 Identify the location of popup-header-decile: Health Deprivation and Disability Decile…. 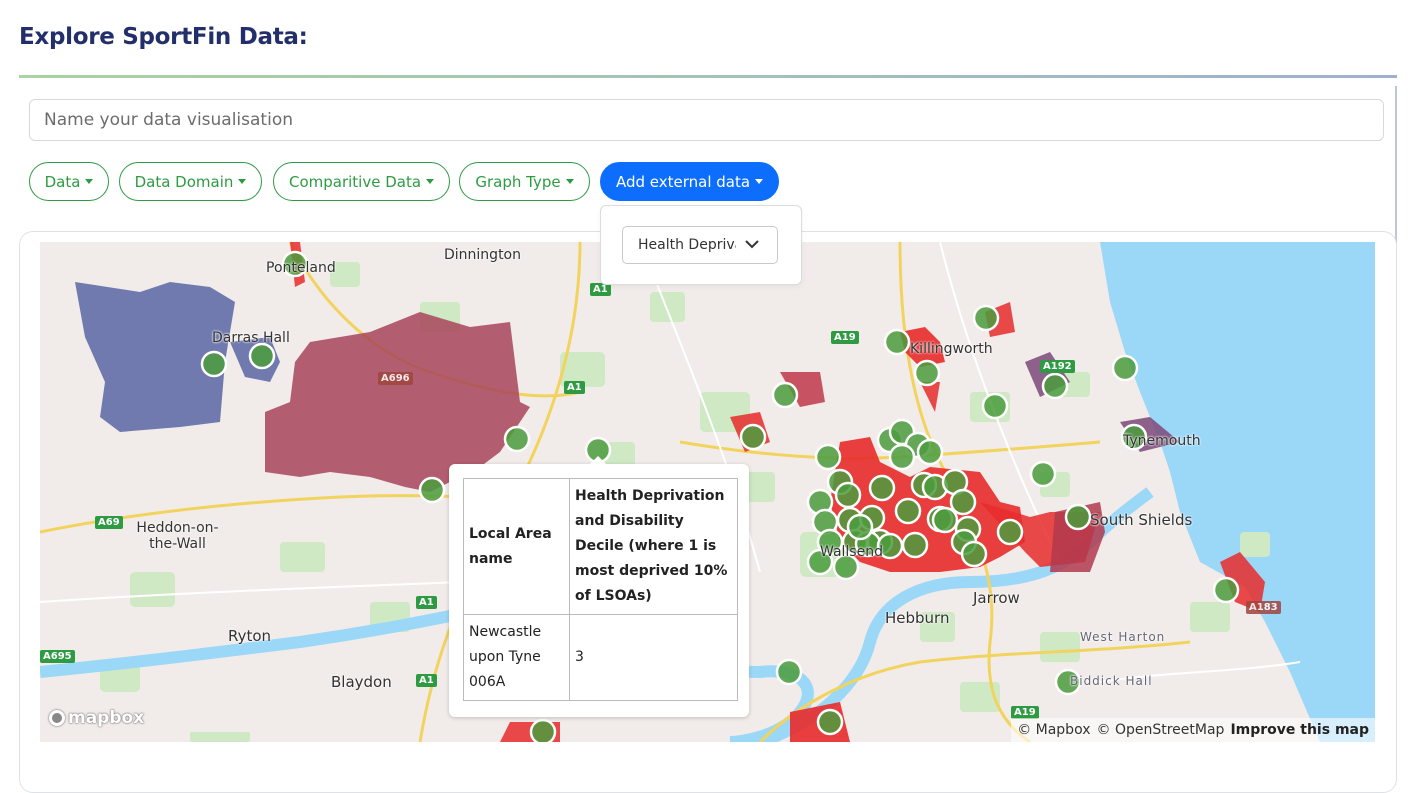
(653, 546).